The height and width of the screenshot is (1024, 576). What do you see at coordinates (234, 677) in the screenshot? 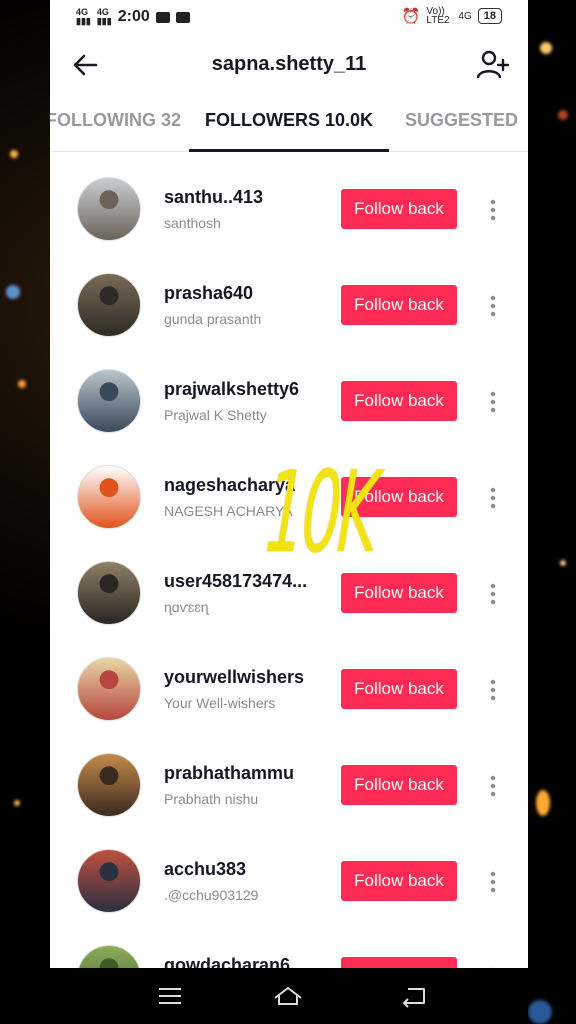
I see `follower-username: yourwellwishers` at bounding box center [234, 677].